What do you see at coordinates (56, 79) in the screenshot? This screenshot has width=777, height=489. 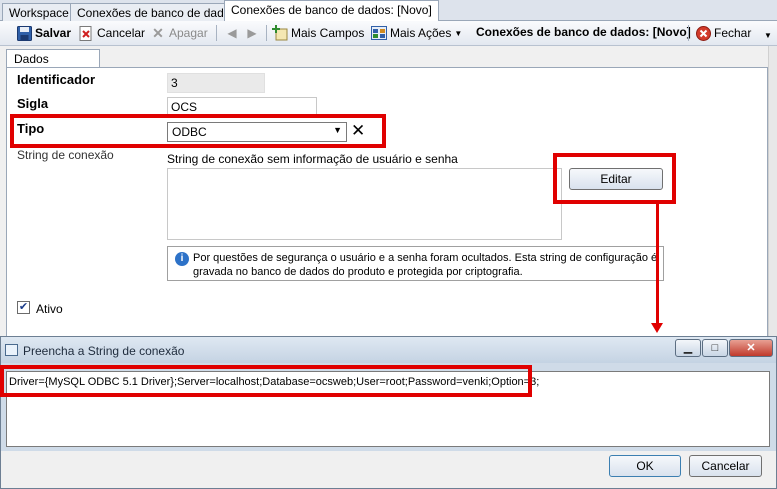 I see `identificador-label: Identificador` at bounding box center [56, 79].